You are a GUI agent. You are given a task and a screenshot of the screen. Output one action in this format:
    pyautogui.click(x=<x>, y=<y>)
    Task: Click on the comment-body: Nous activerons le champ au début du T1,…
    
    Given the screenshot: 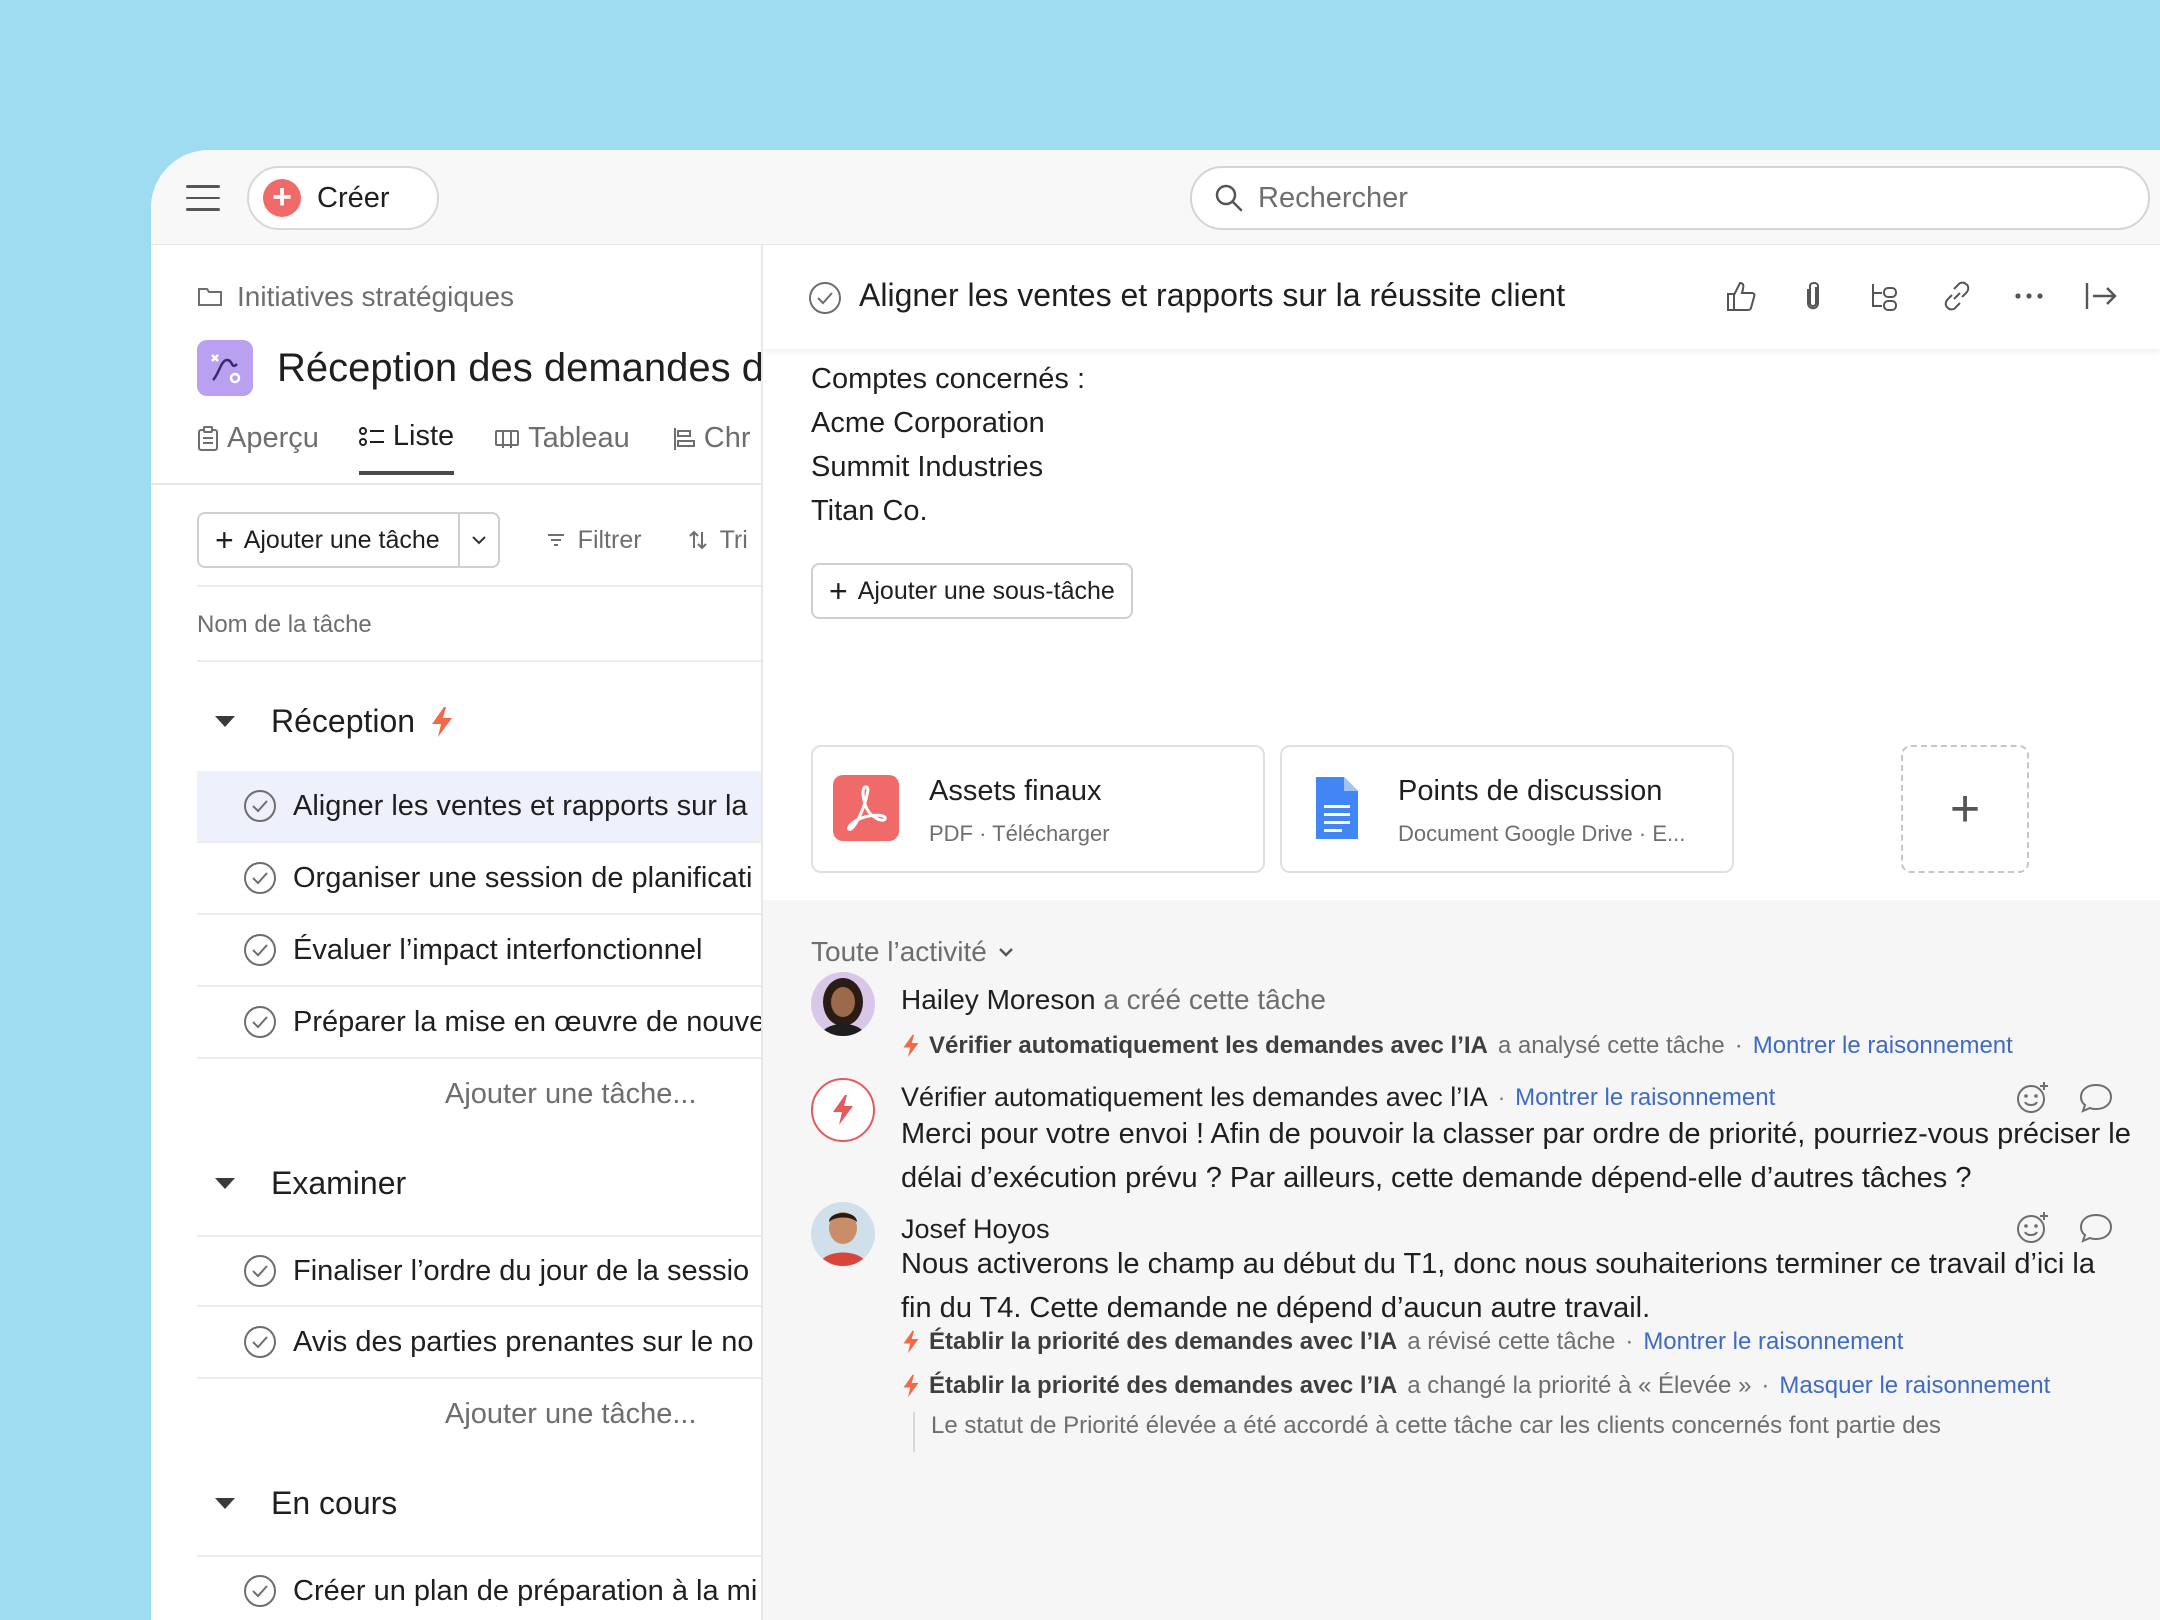 What is the action you would take?
    pyautogui.click(x=1498, y=1286)
    